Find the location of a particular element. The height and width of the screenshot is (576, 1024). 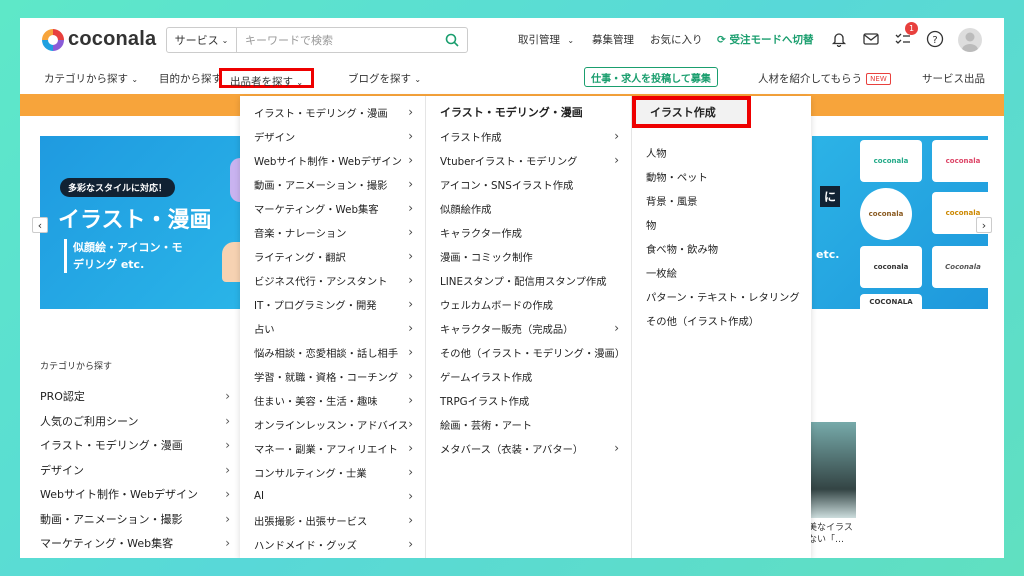

sidebar-item-pro: PRO認定 › is located at coordinates (135, 396).